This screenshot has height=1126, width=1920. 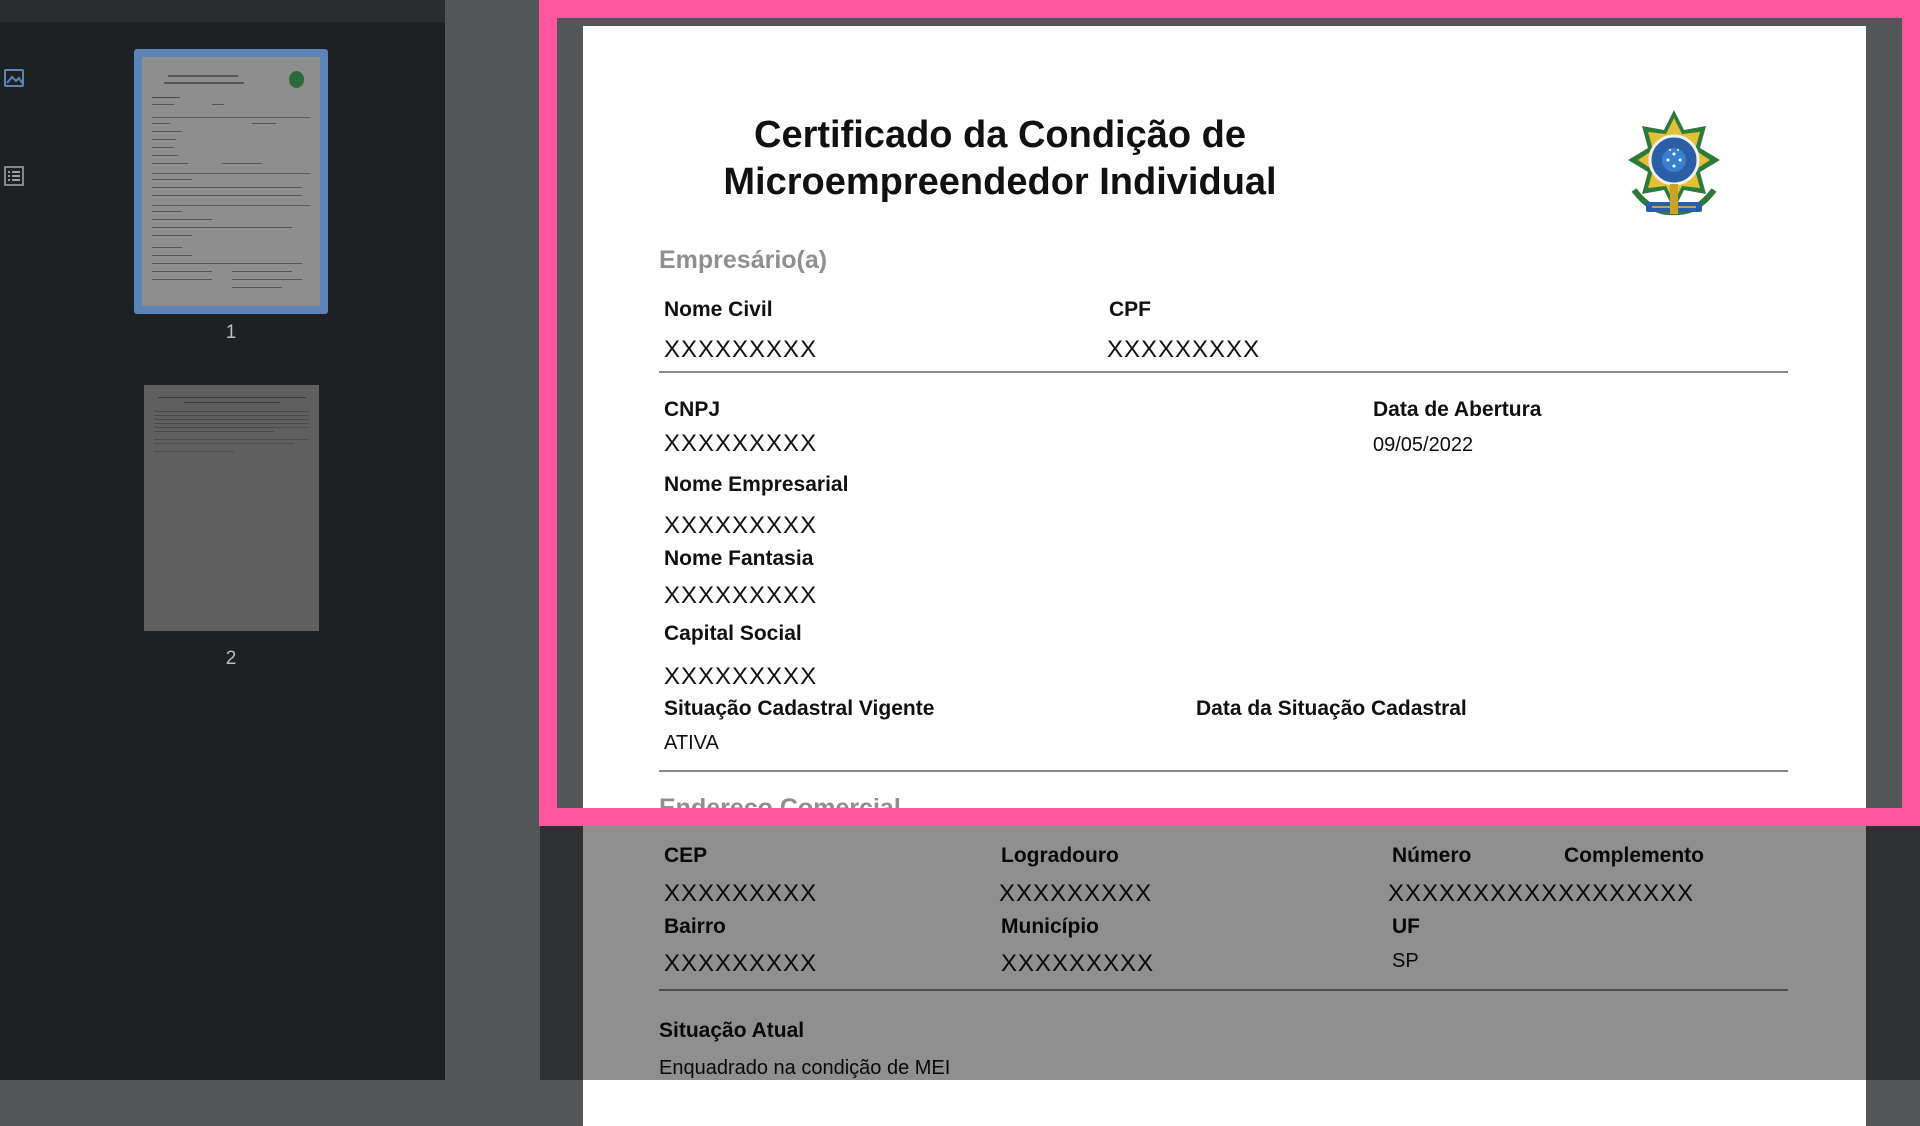 I want to click on value-data-abertura: 09/05/2022, so click(x=1423, y=445).